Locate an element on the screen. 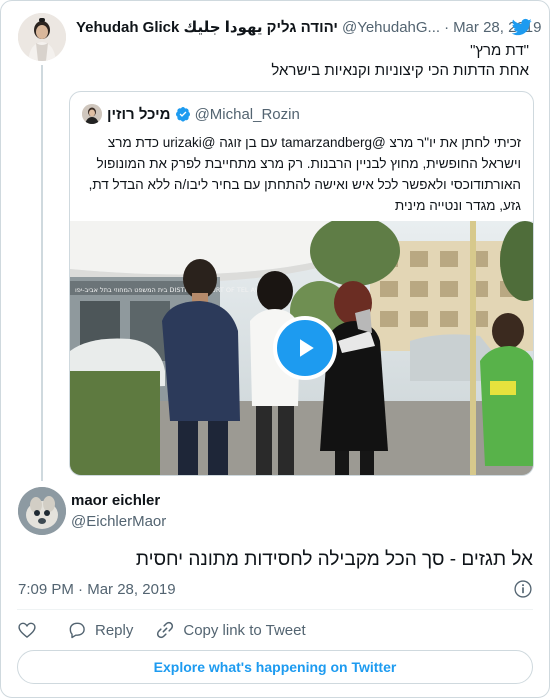 The image size is (550, 698). parent-author-name: Yehudah Glick יהודה גליק يهودا جليك is located at coordinates (207, 27).